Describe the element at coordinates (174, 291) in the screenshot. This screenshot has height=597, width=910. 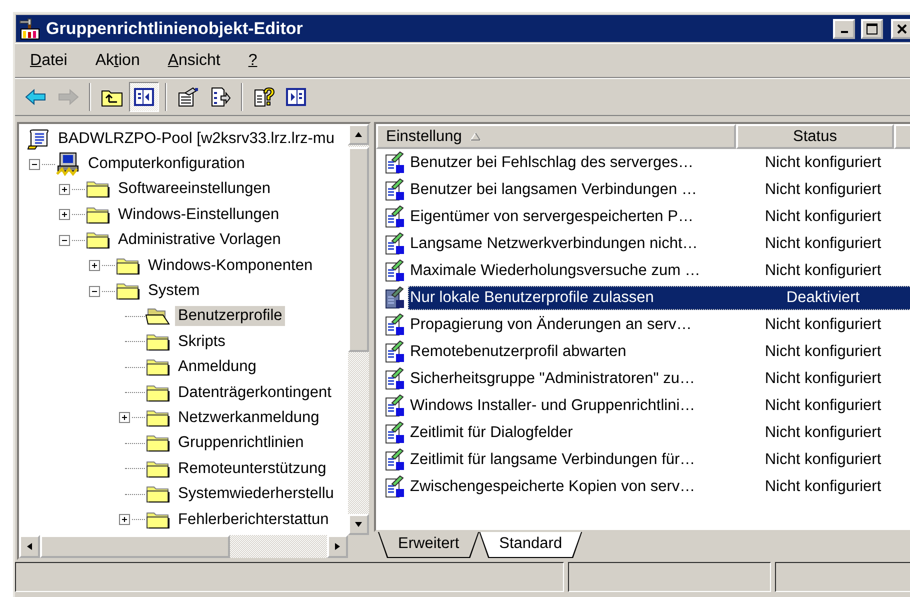
I see `tree-item: System` at that location.